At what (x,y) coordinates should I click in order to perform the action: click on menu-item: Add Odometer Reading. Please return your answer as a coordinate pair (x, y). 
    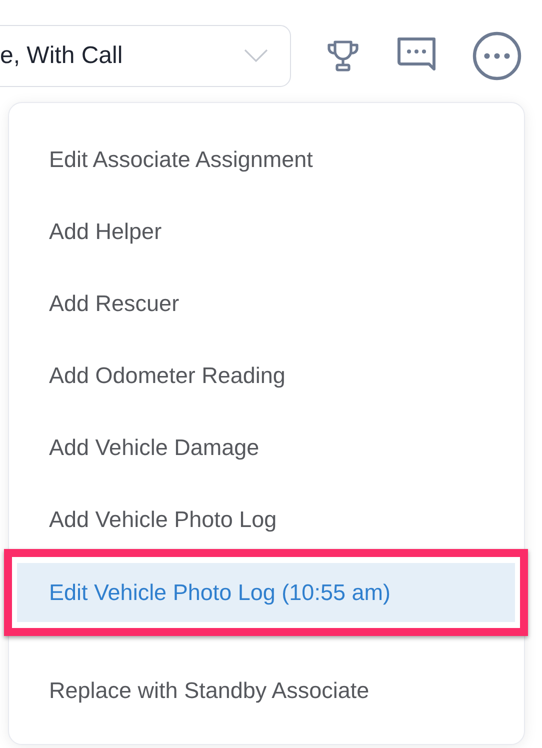
    Looking at the image, I should click on (266, 376).